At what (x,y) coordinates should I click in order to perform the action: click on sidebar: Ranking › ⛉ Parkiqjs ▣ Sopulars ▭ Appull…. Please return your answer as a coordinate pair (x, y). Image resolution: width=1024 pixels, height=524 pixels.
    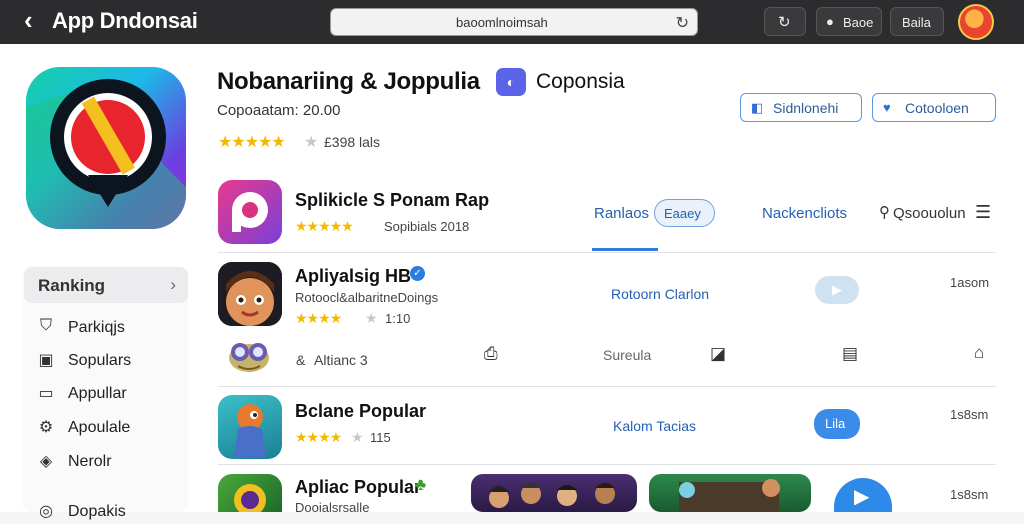
    Looking at the image, I should click on (105, 393).